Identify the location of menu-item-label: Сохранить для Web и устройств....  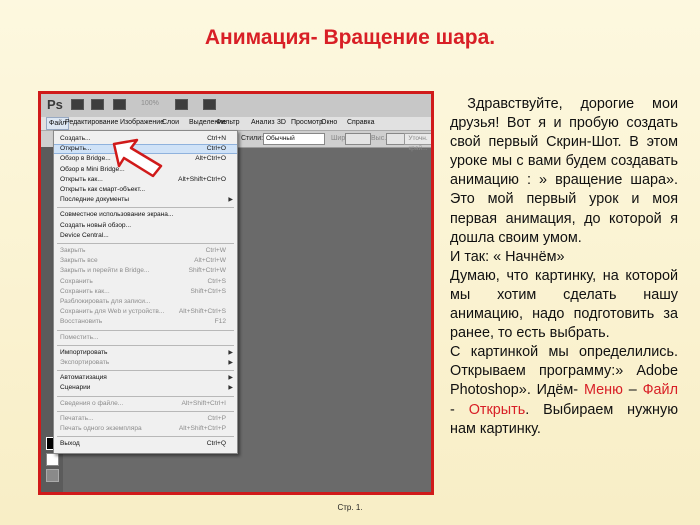
(112, 312).